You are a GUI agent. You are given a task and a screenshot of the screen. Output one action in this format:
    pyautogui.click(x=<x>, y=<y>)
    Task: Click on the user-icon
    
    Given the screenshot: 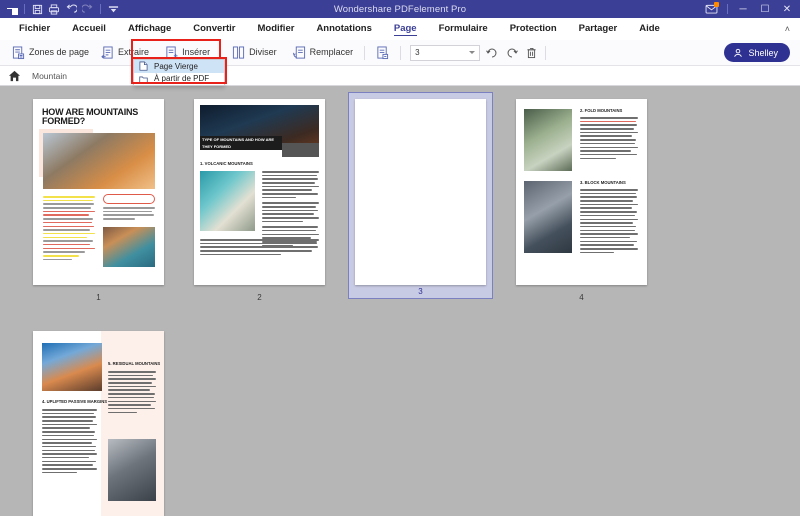 What is the action you would take?
    pyautogui.click(x=738, y=52)
    